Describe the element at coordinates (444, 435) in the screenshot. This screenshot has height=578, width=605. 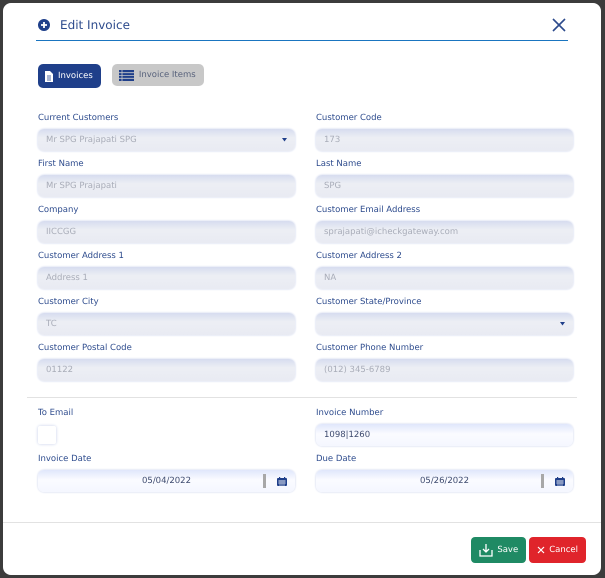
I see `input-field: 1098|1260` at that location.